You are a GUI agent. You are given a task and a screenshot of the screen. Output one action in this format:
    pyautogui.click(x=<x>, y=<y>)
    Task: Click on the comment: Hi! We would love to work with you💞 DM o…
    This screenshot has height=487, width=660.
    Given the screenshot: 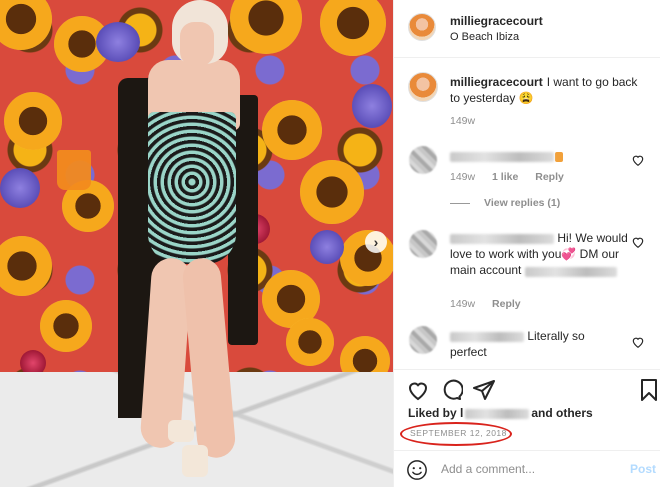 What is the action you would take?
    pyautogui.click(x=542, y=254)
    